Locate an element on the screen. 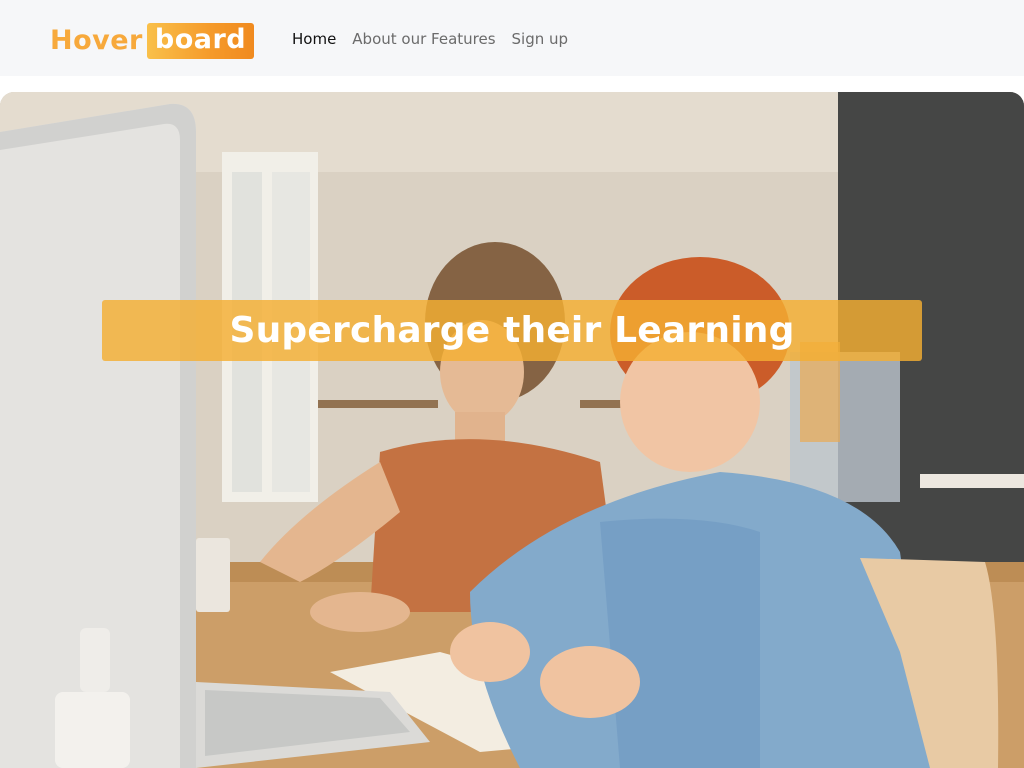 This screenshot has width=1024, height=768. hoverboard-logo: Hover board is located at coordinates (152, 41).